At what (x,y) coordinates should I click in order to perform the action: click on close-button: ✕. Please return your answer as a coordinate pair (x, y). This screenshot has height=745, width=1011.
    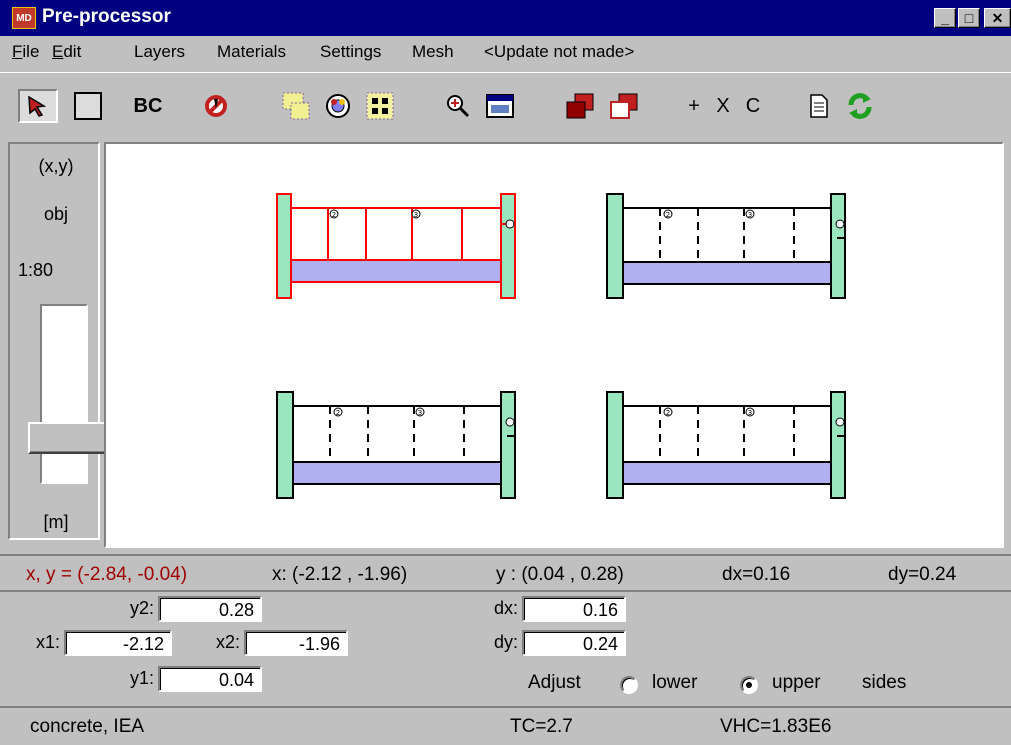
    Looking at the image, I should click on (997, 18).